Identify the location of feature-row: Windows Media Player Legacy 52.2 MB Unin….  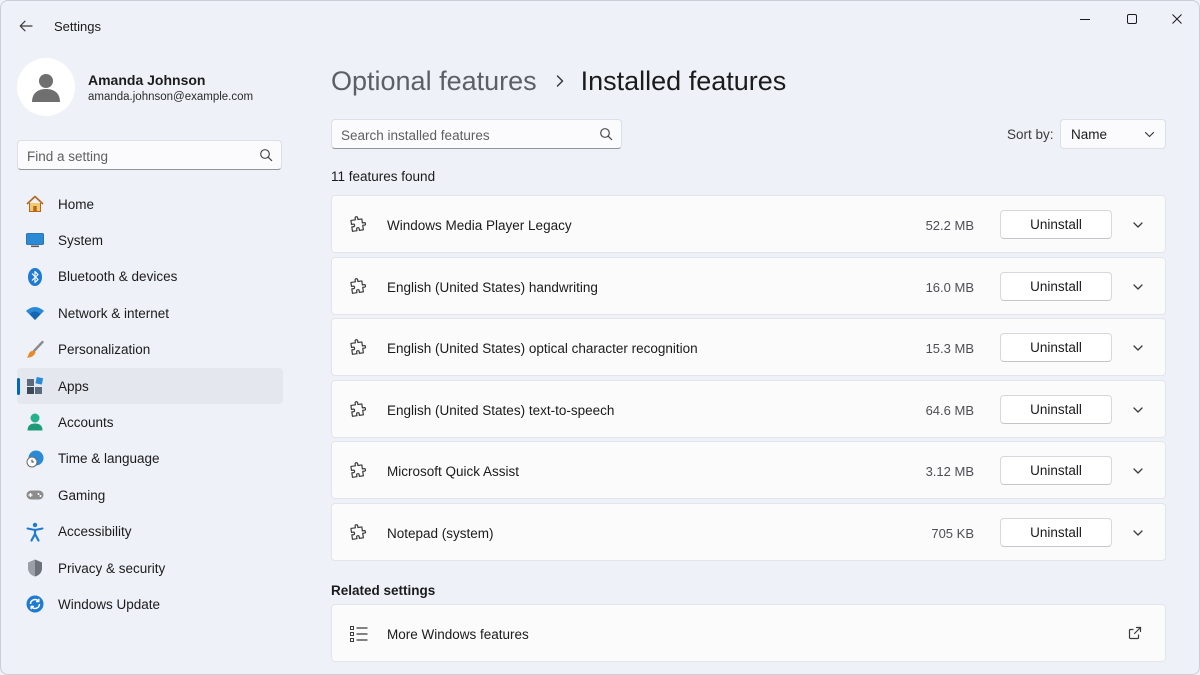
(748, 224).